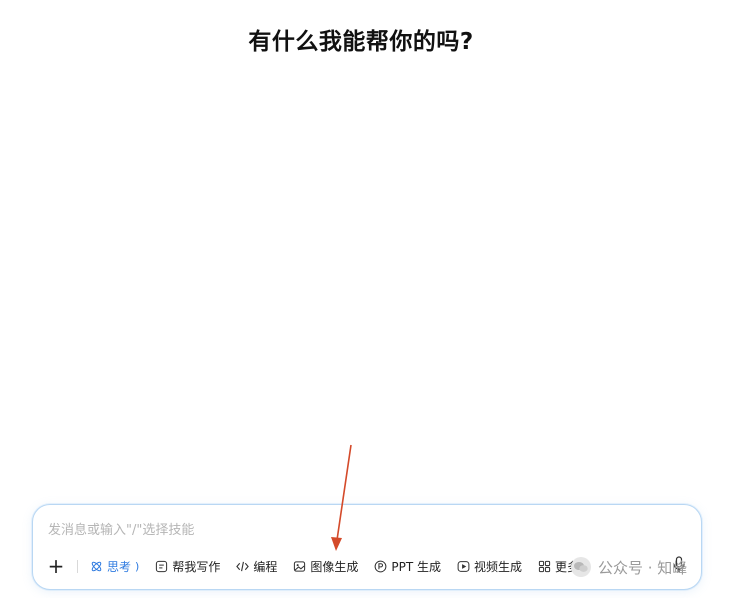  Describe the element at coordinates (643, 567) in the screenshot. I see `watermark-text: 公众号 · 知峰` at that location.